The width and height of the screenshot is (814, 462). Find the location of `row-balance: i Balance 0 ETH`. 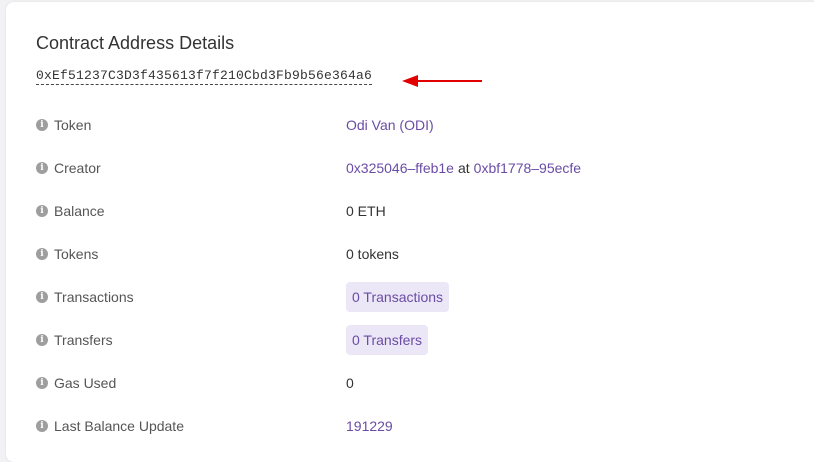

row-balance: i Balance 0 ETH is located at coordinates (416, 211).